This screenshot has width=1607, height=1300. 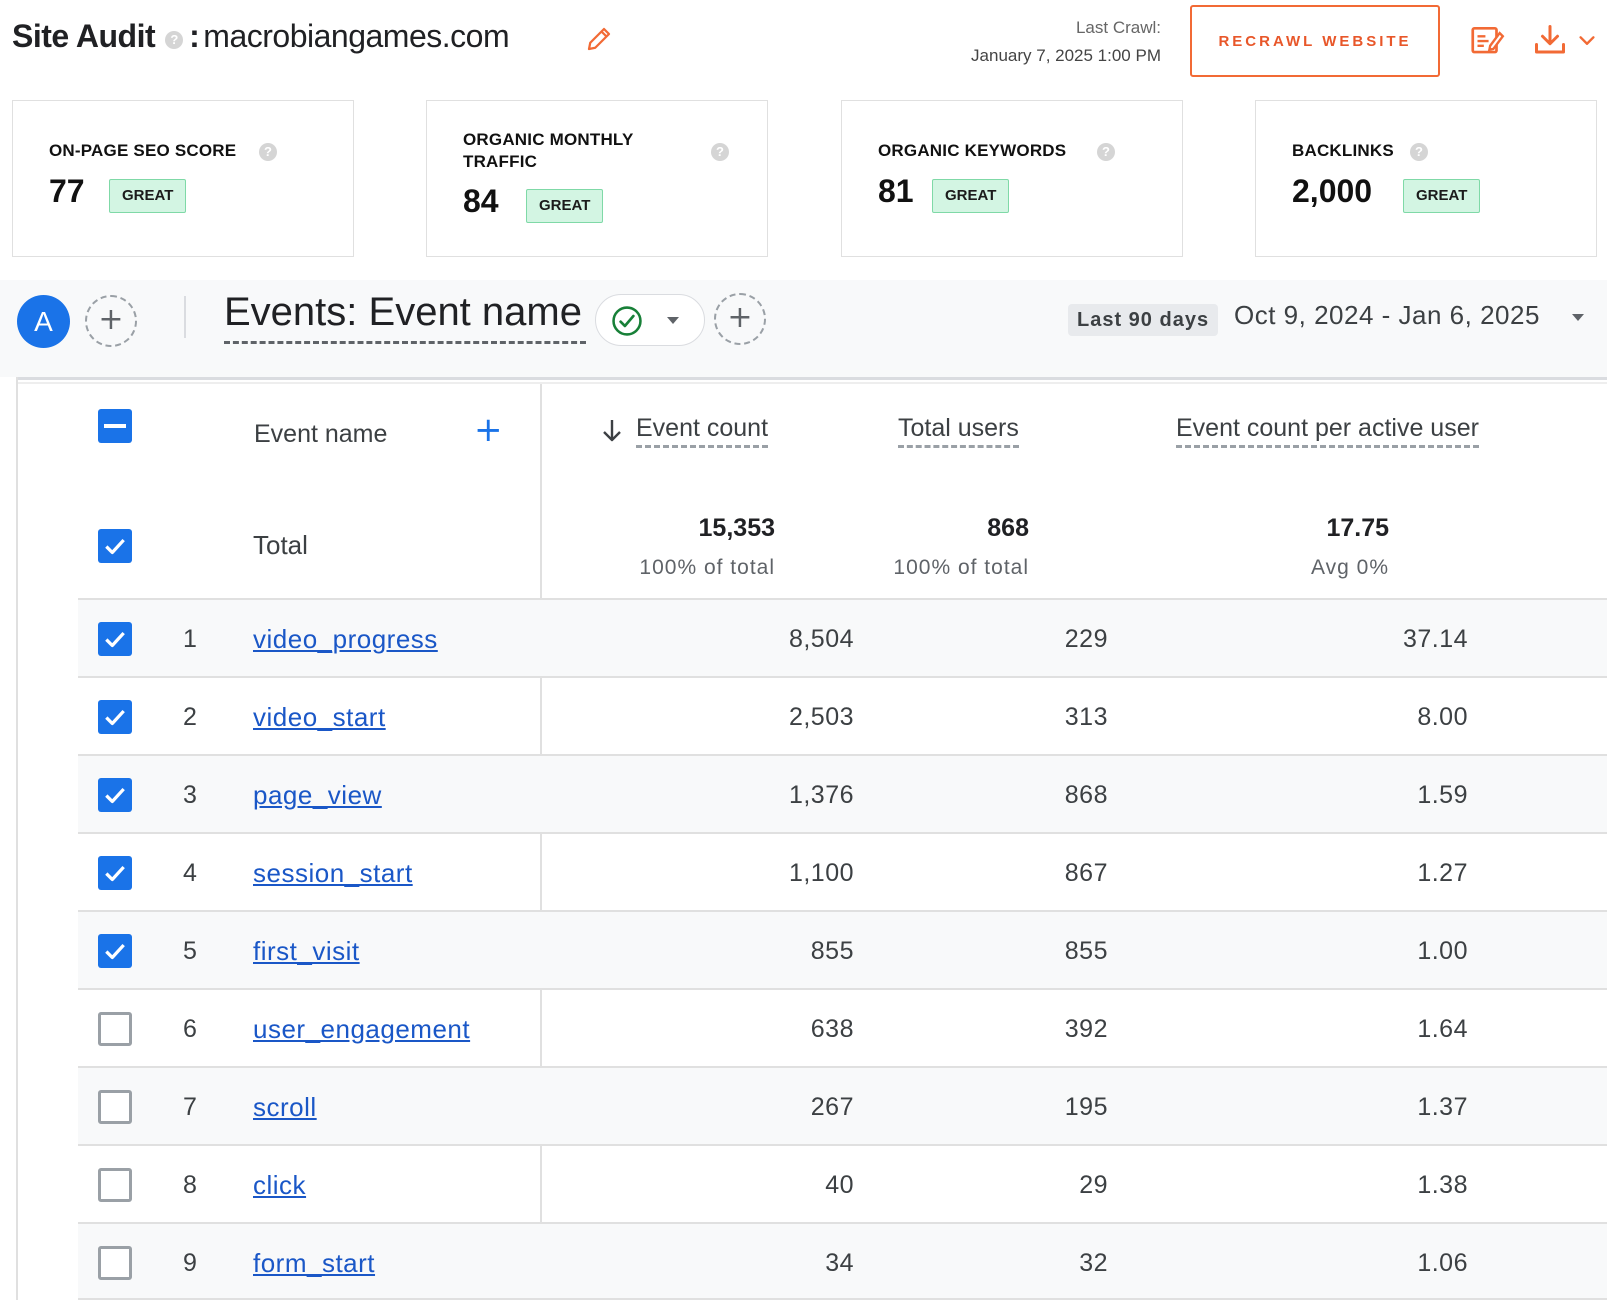 What do you see at coordinates (361, 1029) in the screenshot?
I see `event-name-link: user_engagement` at bounding box center [361, 1029].